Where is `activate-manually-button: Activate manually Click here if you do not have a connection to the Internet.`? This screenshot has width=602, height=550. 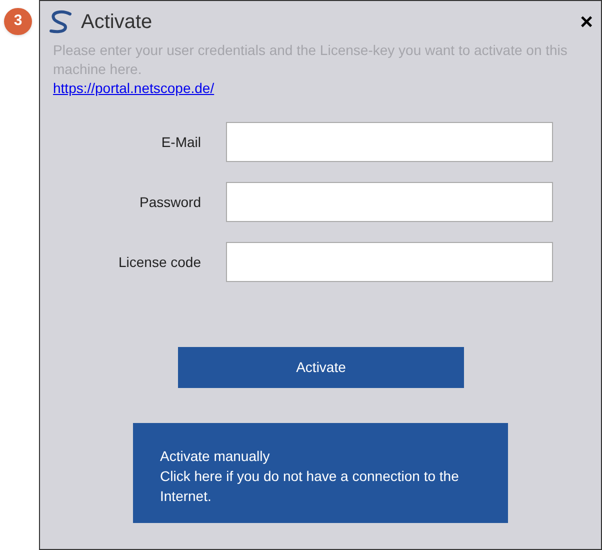 activate-manually-button: Activate manually Click here if you do not have a connection to the Internet. is located at coordinates (320, 473).